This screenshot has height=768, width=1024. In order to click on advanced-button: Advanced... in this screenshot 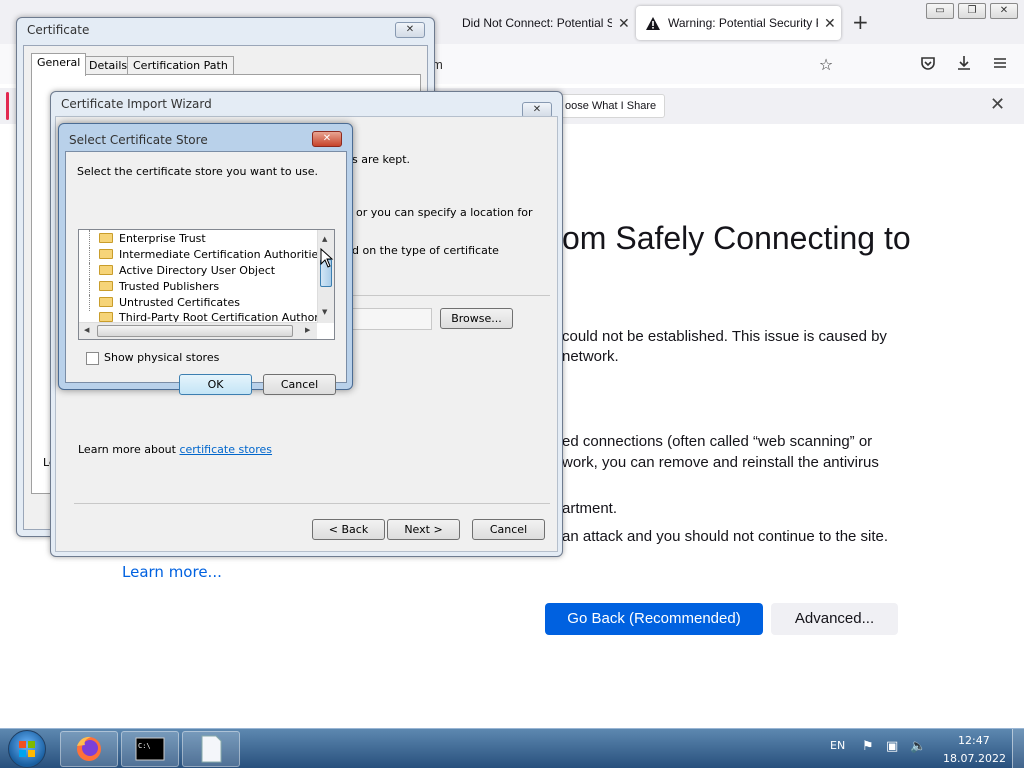, I will do `click(834, 619)`.